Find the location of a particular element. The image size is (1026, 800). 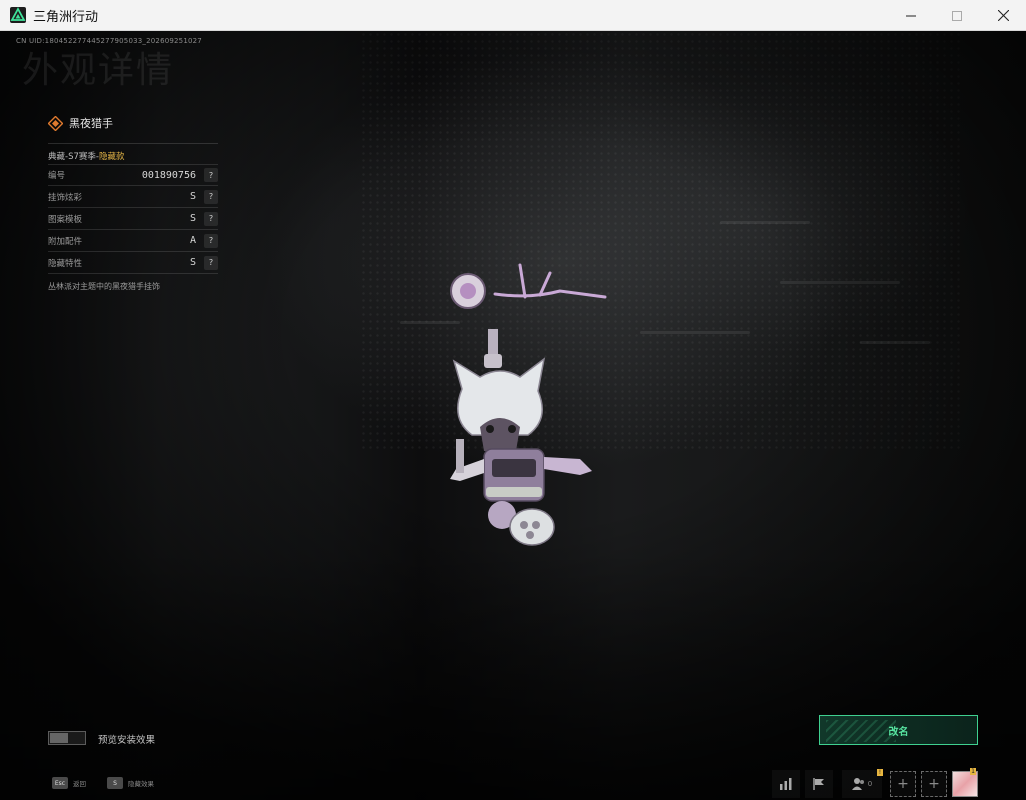

minimize-button is located at coordinates (911, 15).